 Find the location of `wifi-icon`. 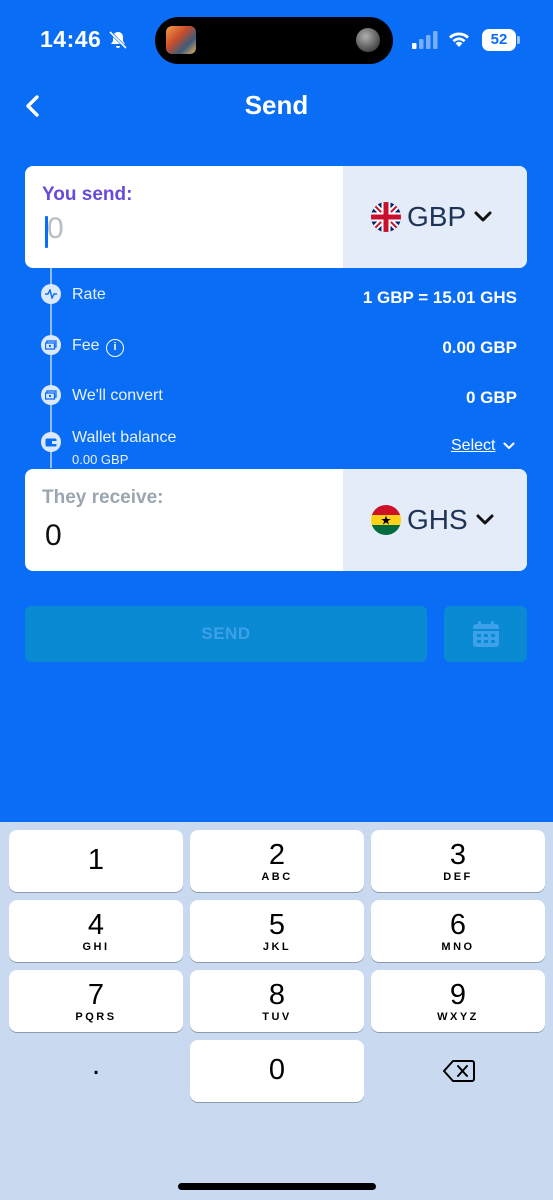

wifi-icon is located at coordinates (459, 39).